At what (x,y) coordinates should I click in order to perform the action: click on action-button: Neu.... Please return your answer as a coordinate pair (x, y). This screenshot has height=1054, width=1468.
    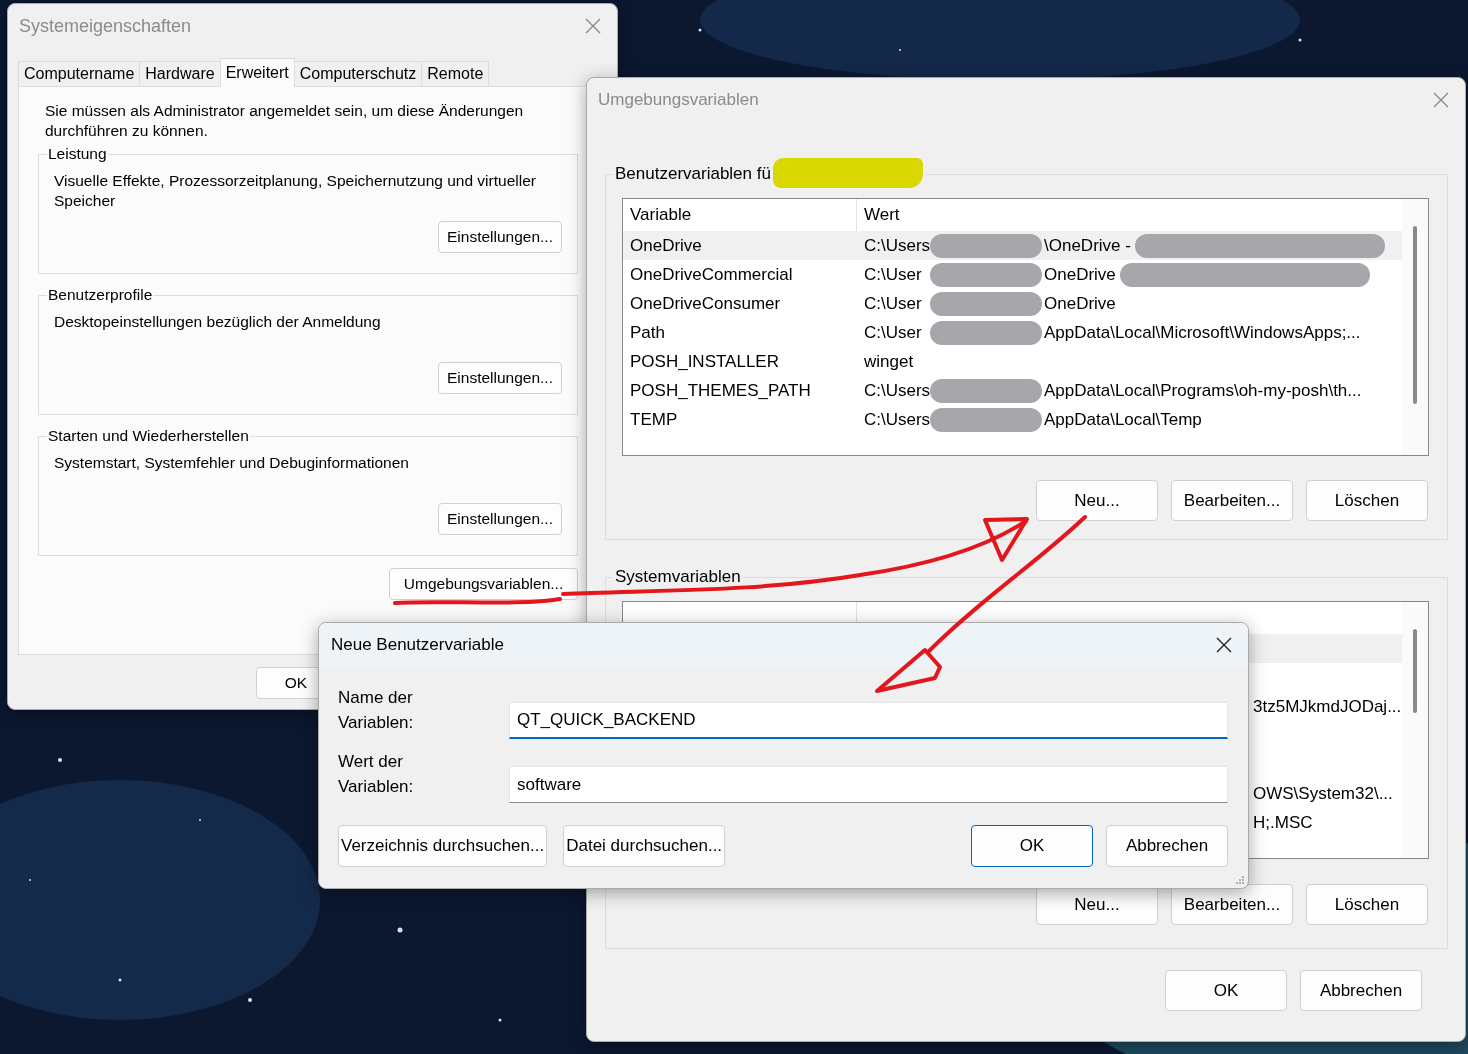
    Looking at the image, I should click on (1097, 500).